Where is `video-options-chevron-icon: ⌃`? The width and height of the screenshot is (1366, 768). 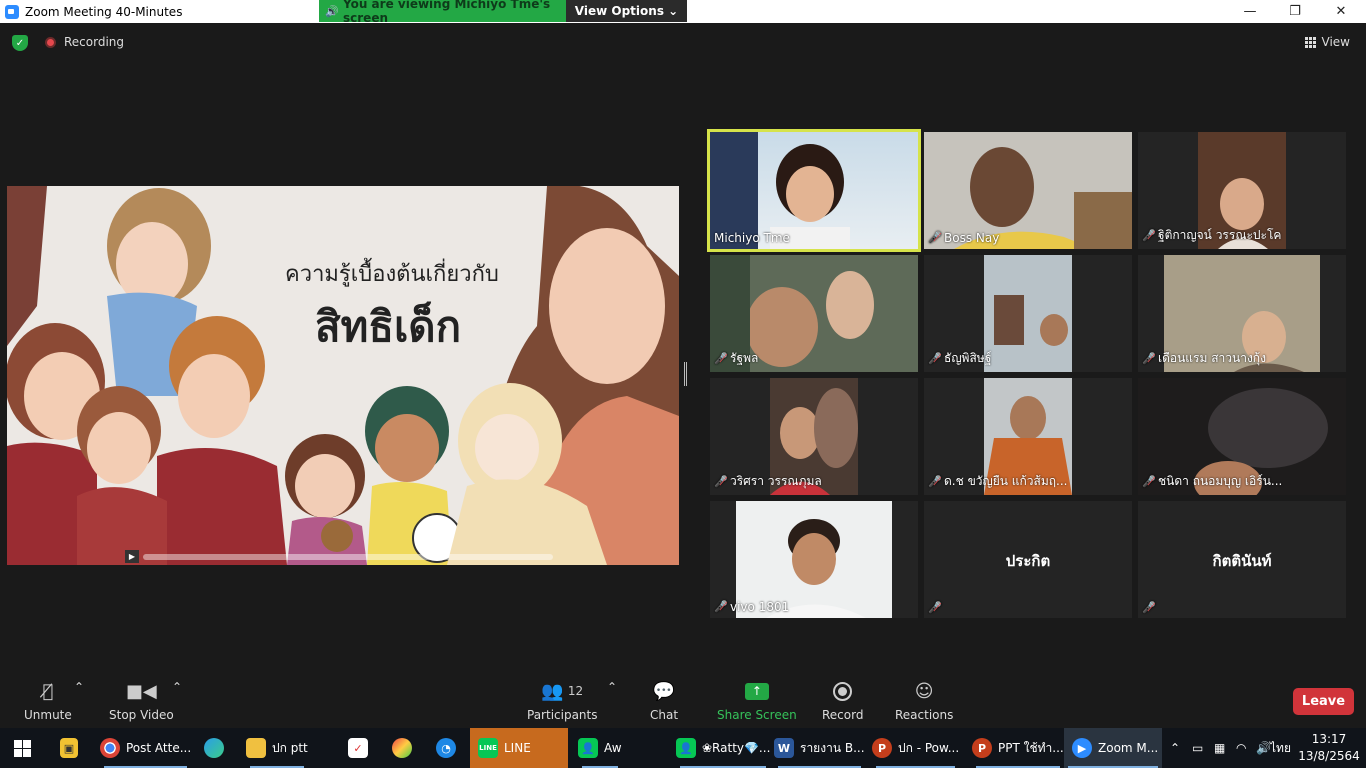 video-options-chevron-icon: ⌃ is located at coordinates (177, 687).